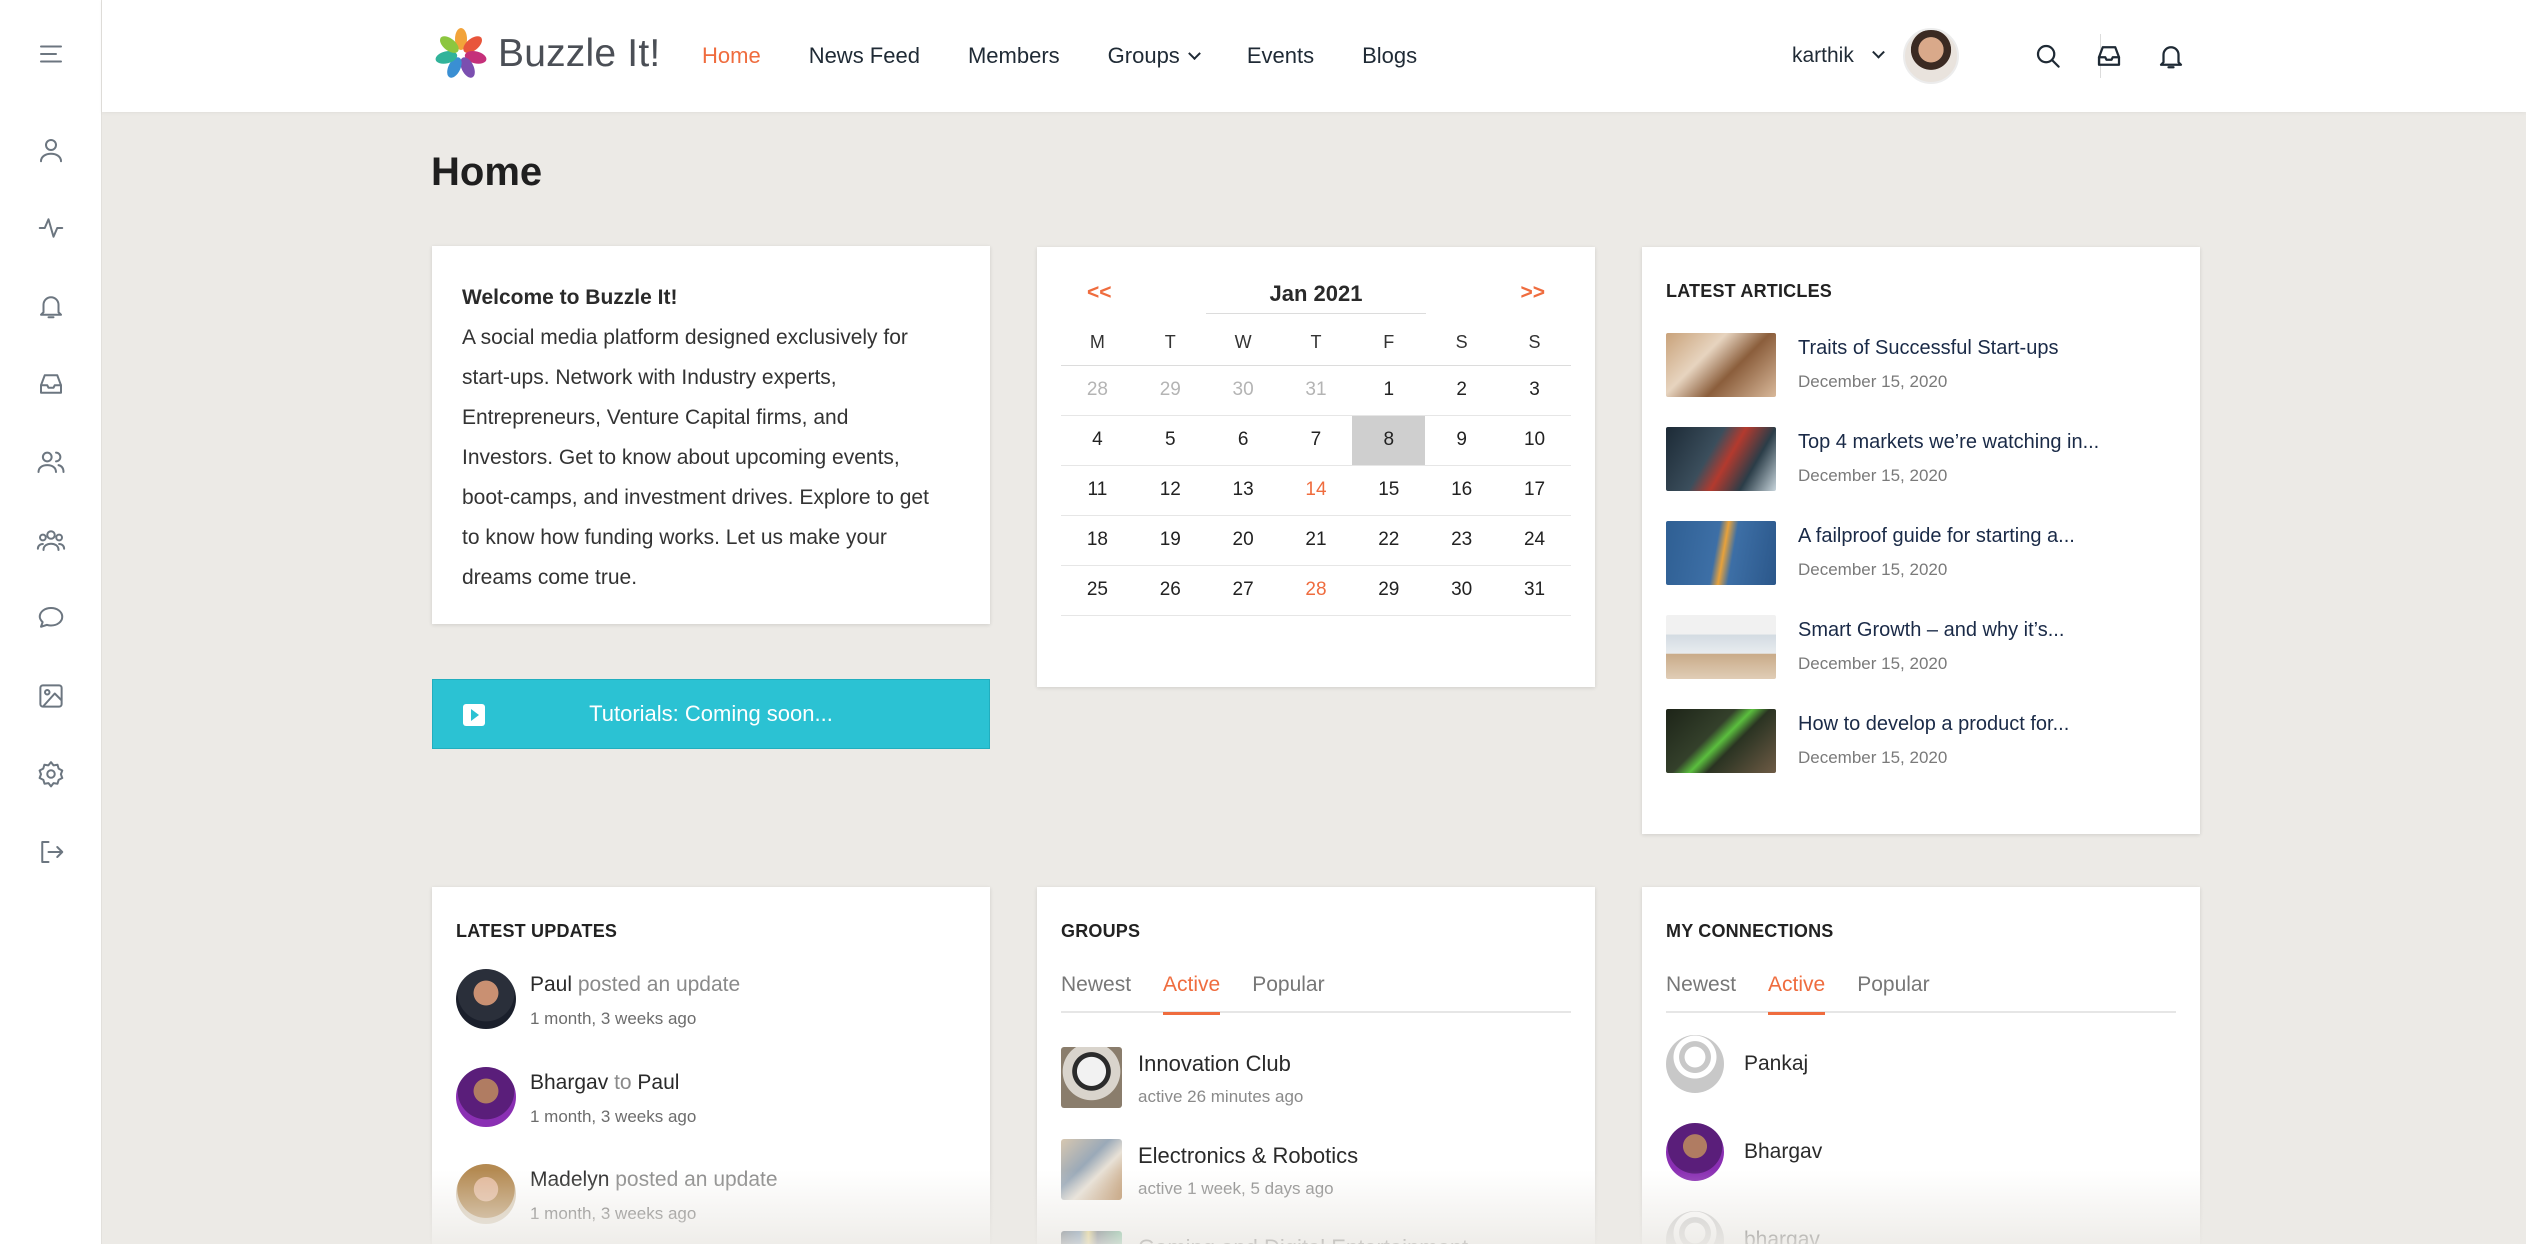 The image size is (2526, 1244). I want to click on calendar-day: 15, so click(1389, 490).